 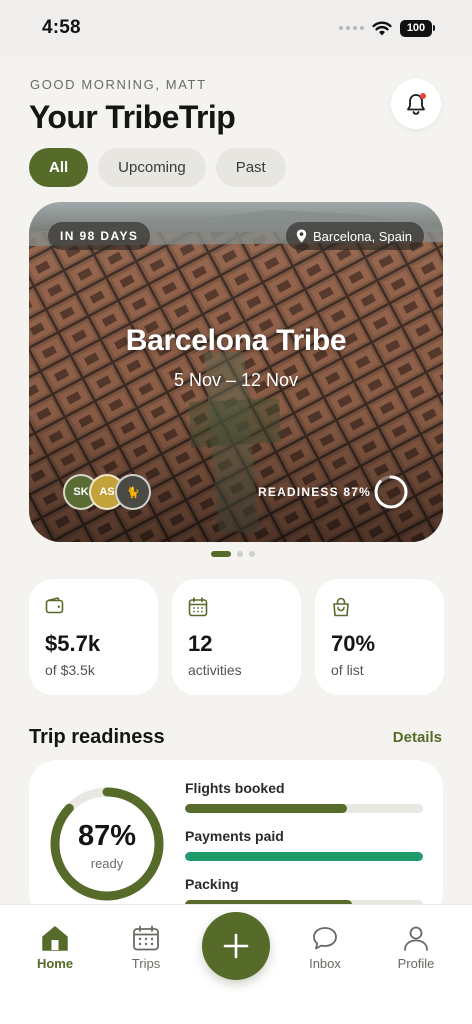 I want to click on stat-card-budget: $5.7k of $3.5k, so click(x=93, y=637).